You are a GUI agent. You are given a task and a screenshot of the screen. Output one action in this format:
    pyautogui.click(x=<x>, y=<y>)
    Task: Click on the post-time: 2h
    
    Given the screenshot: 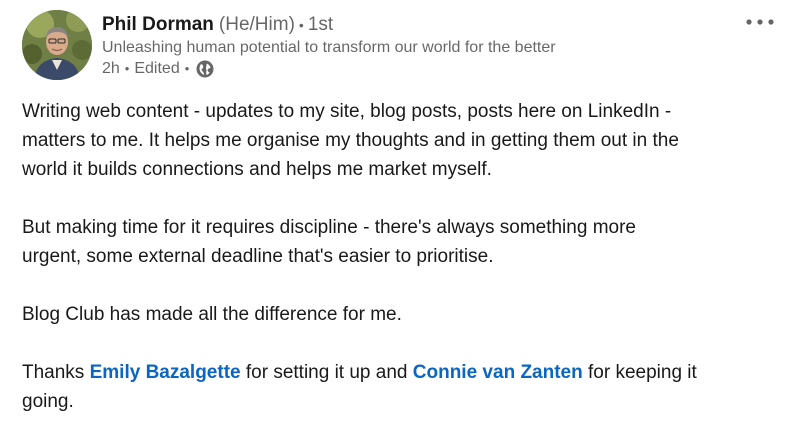 What is the action you would take?
    pyautogui.click(x=111, y=68)
    